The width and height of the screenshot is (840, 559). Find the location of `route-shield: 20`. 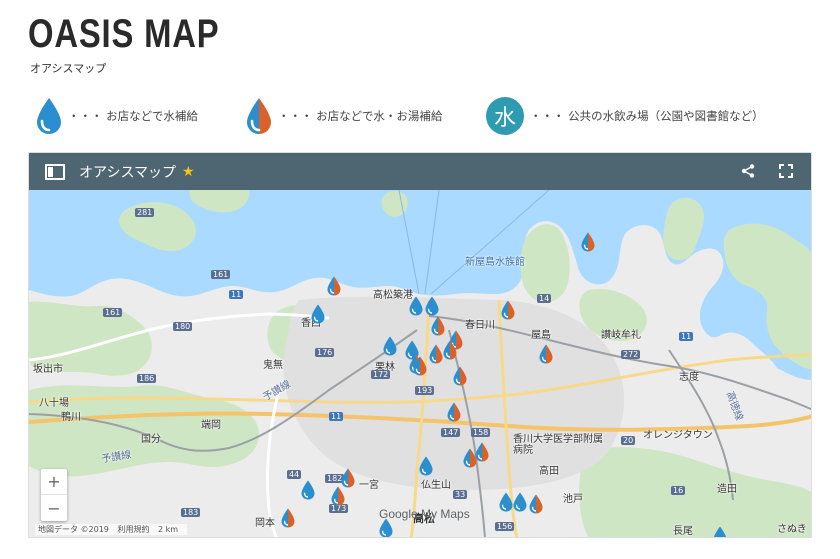

route-shield: 20 is located at coordinates (628, 440).